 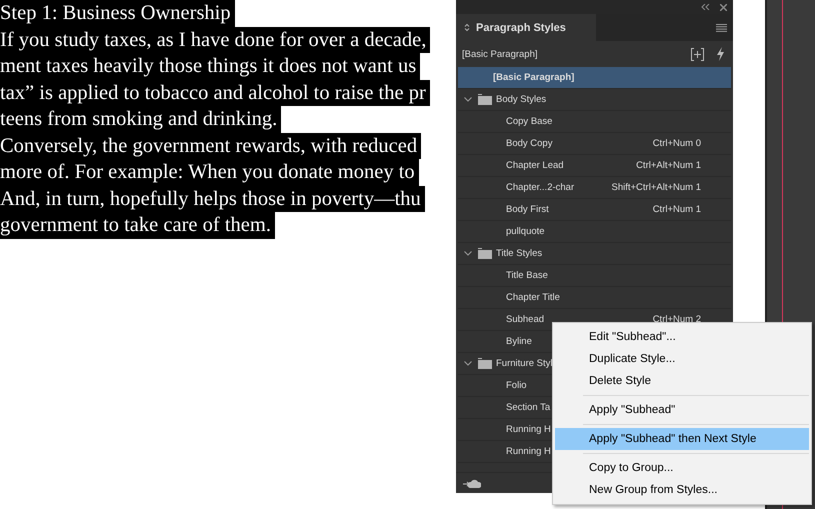 I want to click on style-row: [Basic Paragraph], so click(x=594, y=78).